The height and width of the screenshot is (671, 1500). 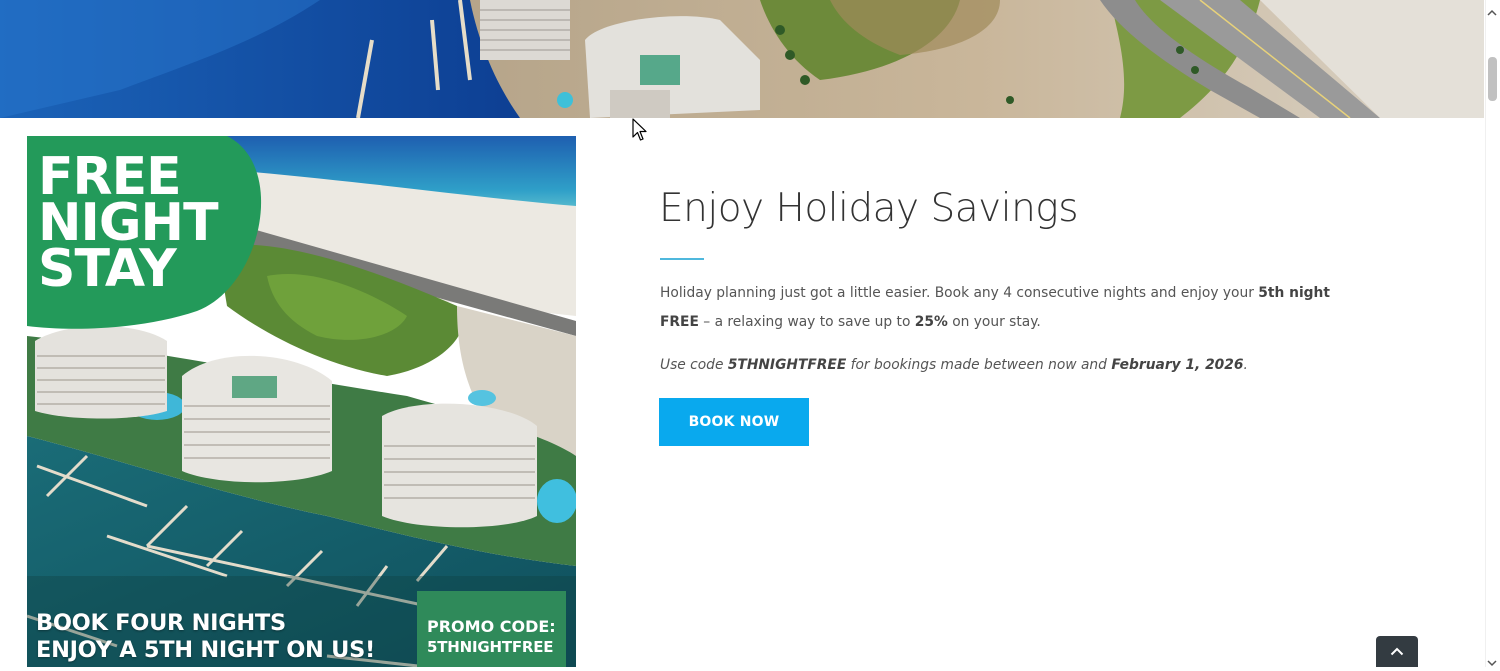 I want to click on promo-code-label: PROMO CODE:, so click(x=491, y=626).